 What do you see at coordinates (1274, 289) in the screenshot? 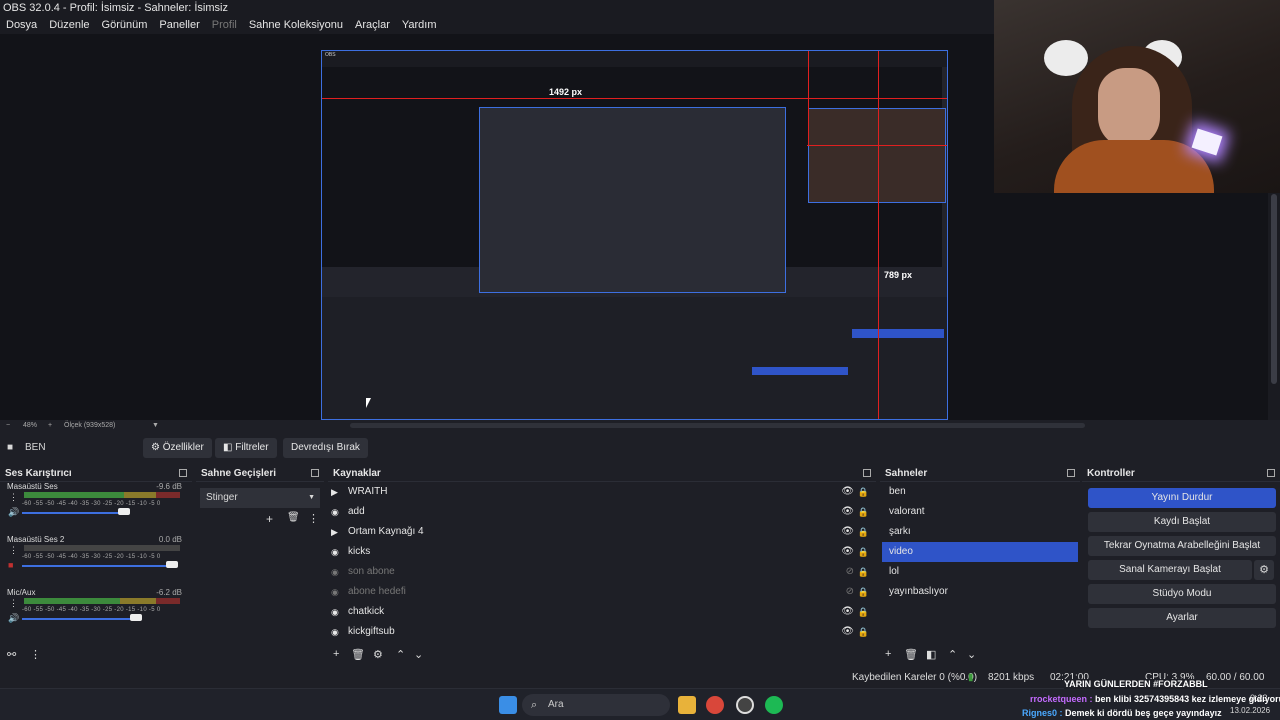
I see `vscroll-thumb` at bounding box center [1274, 289].